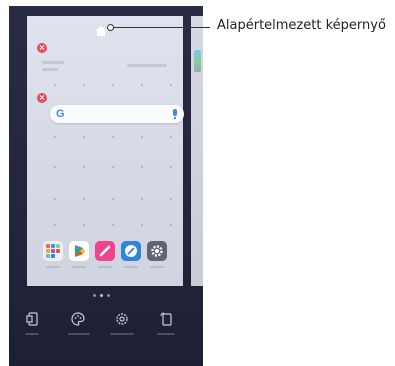 Image resolution: width=395 pixels, height=366 pixels. I want to click on wallpaper-phone-icon, so click(33, 319).